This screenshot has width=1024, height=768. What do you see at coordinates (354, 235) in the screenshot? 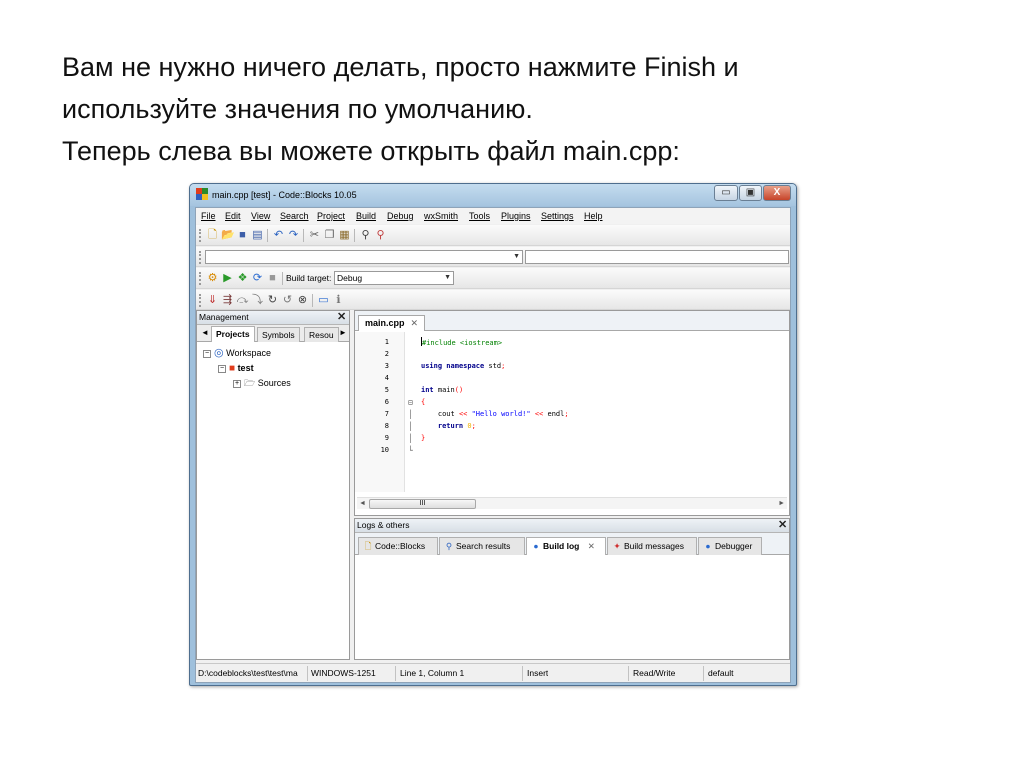
I see `toolbar-separator` at bounding box center [354, 235].